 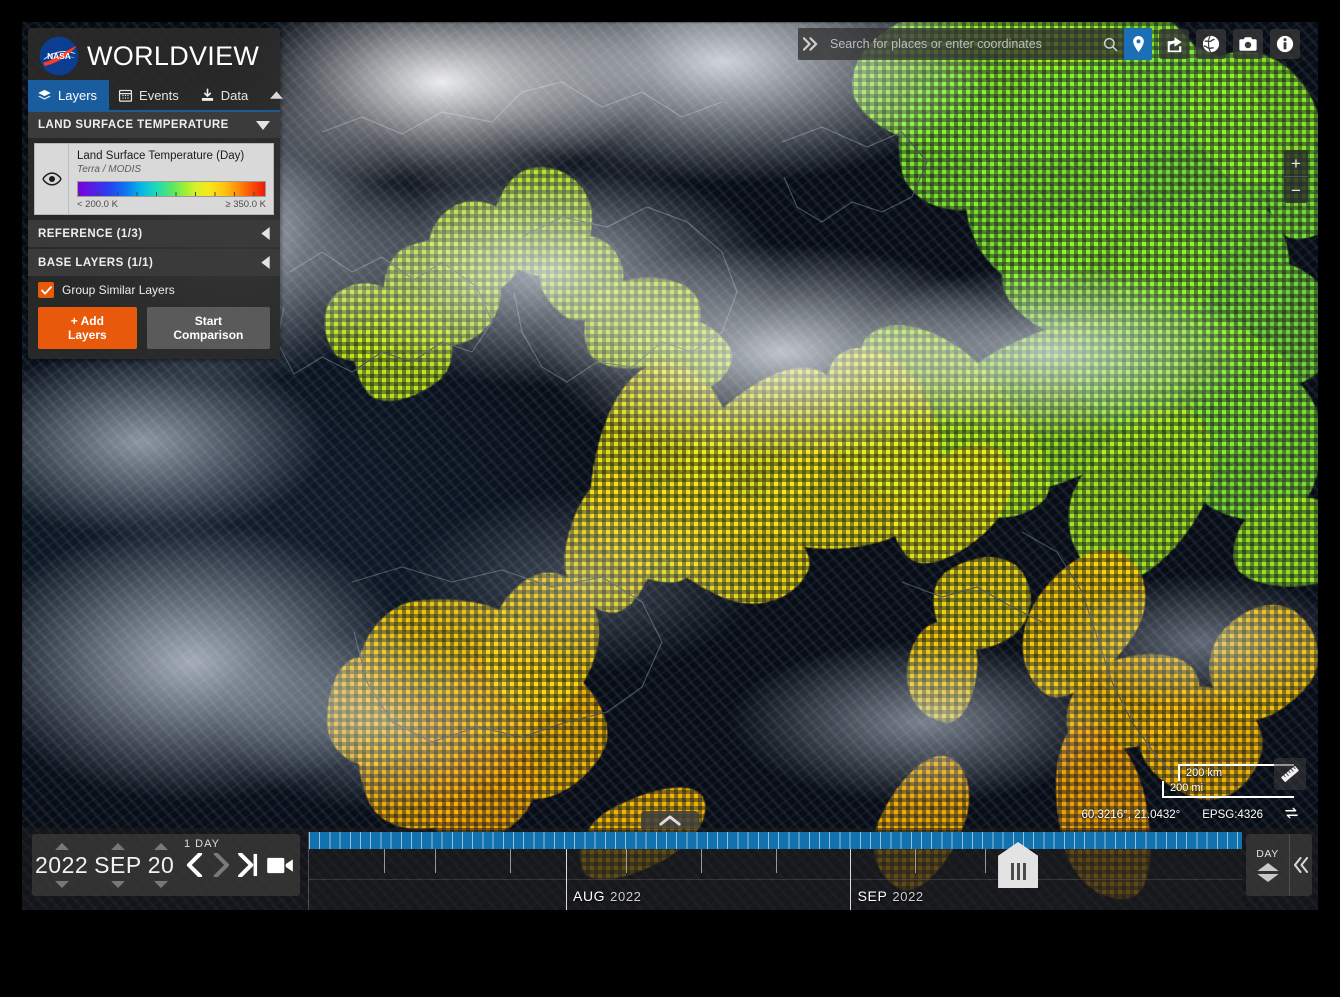 I want to click on month-marker-aug, so click(x=566, y=879).